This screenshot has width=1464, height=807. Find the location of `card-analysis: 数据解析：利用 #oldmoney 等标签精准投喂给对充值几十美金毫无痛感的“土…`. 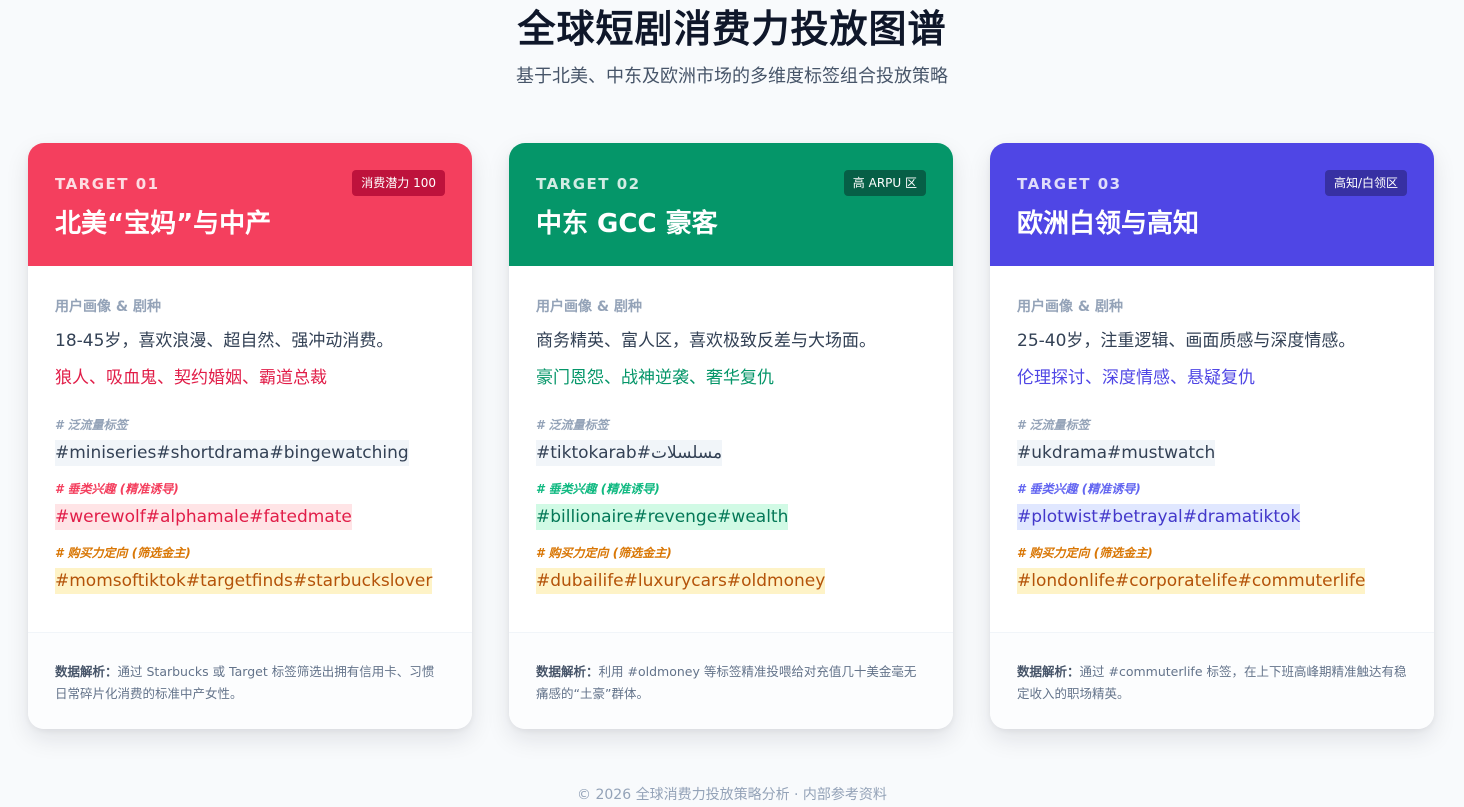

card-analysis: 数据解析：利用 #oldmoney 等标签精准投喂给对充值几十美金毫无痛感的“土… is located at coordinates (731, 680).